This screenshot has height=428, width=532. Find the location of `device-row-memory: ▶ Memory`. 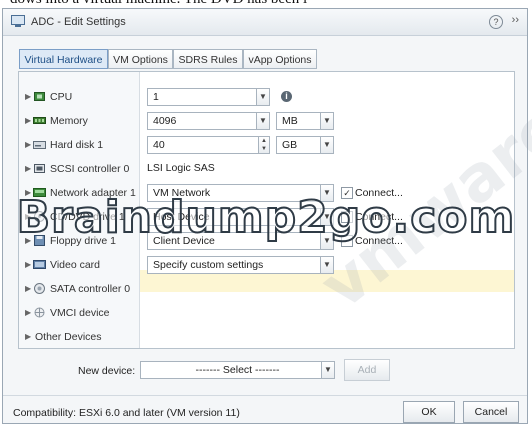

device-row-memory: ▶ Memory is located at coordinates (79, 121).